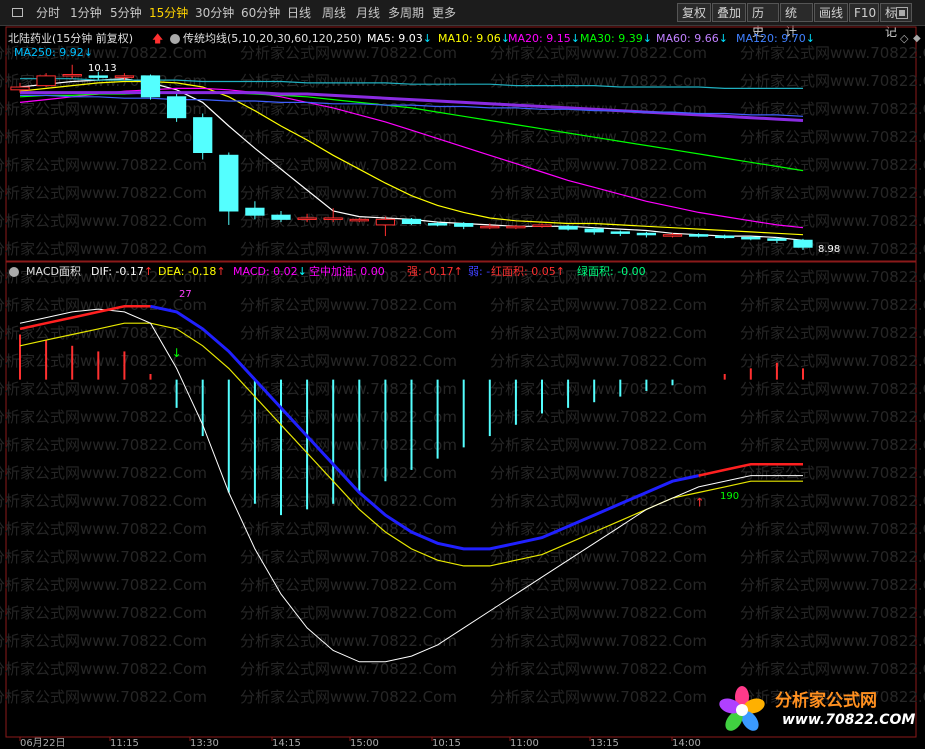  I want to click on x-axis-tick-label: 06月22日, so click(42, 743).